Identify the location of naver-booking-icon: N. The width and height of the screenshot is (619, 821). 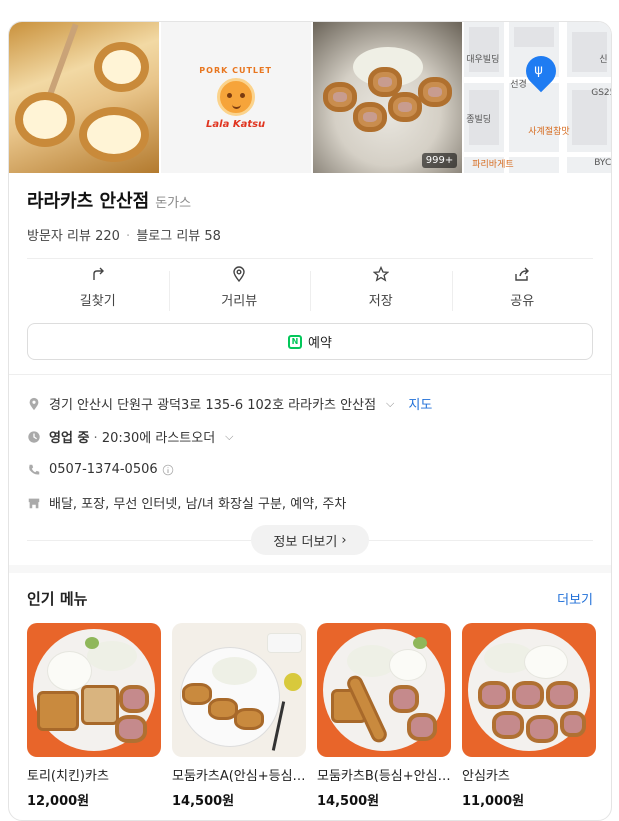
(295, 341).